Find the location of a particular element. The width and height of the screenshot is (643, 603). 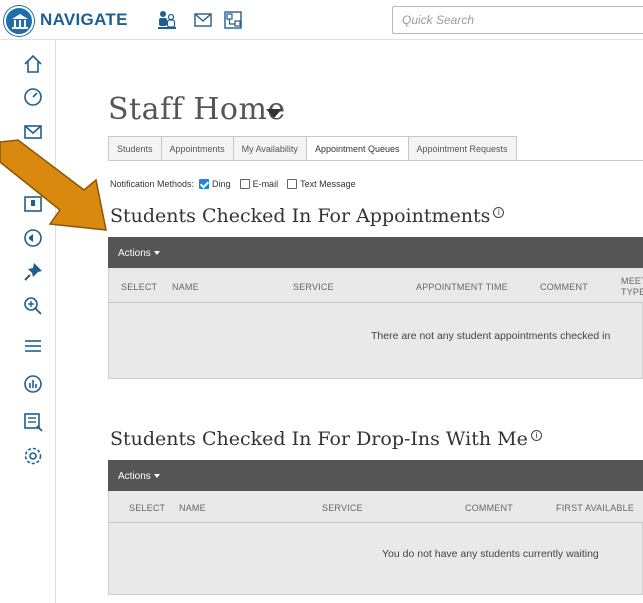

text-message-label: Text Message is located at coordinates (328, 184).